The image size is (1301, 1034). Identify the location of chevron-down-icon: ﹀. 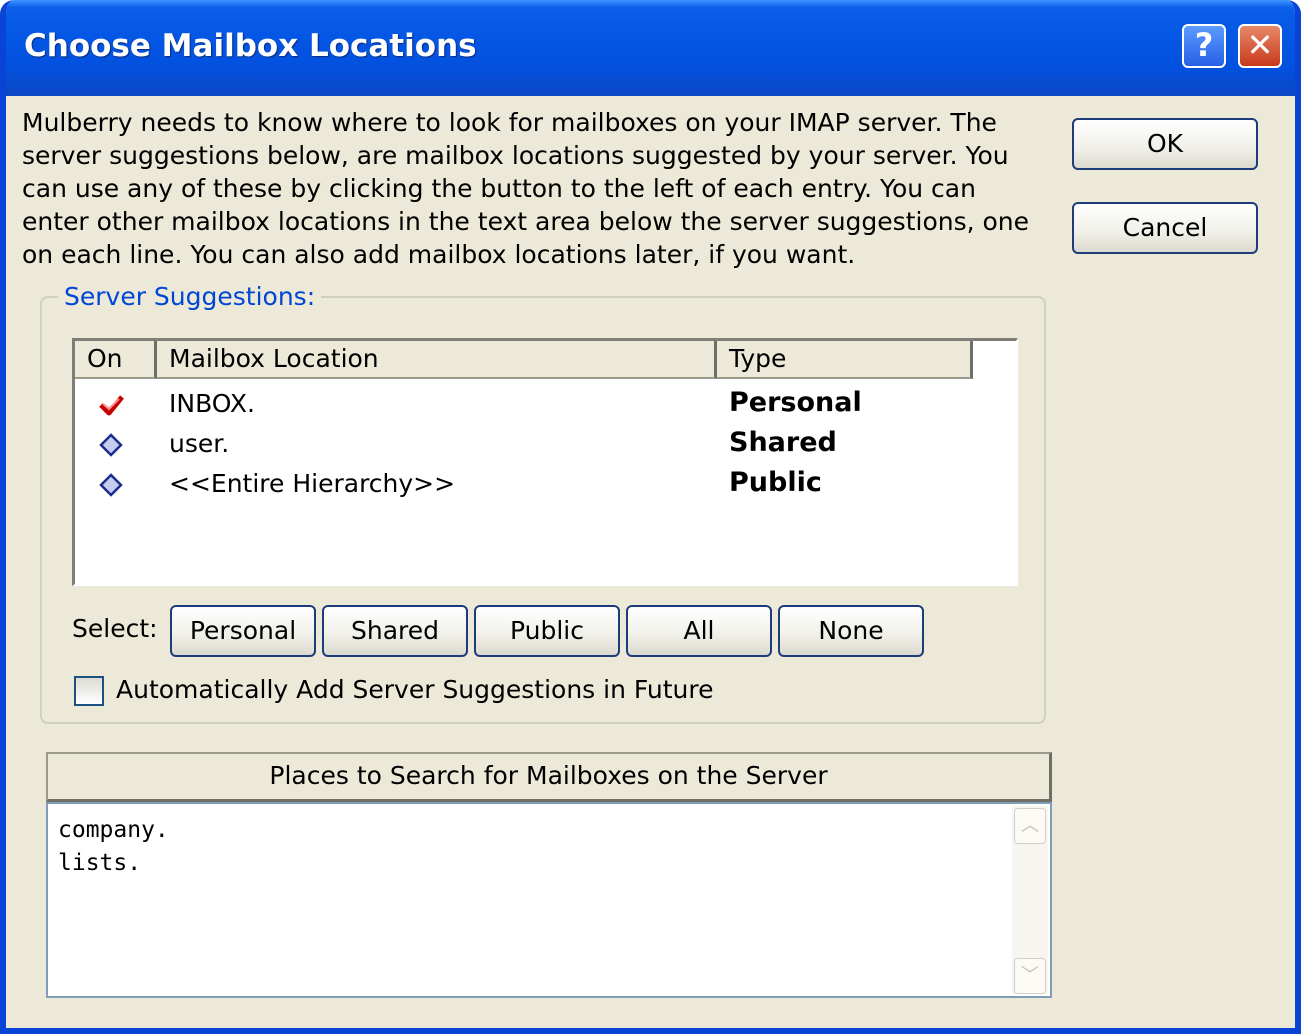
(1030, 975).